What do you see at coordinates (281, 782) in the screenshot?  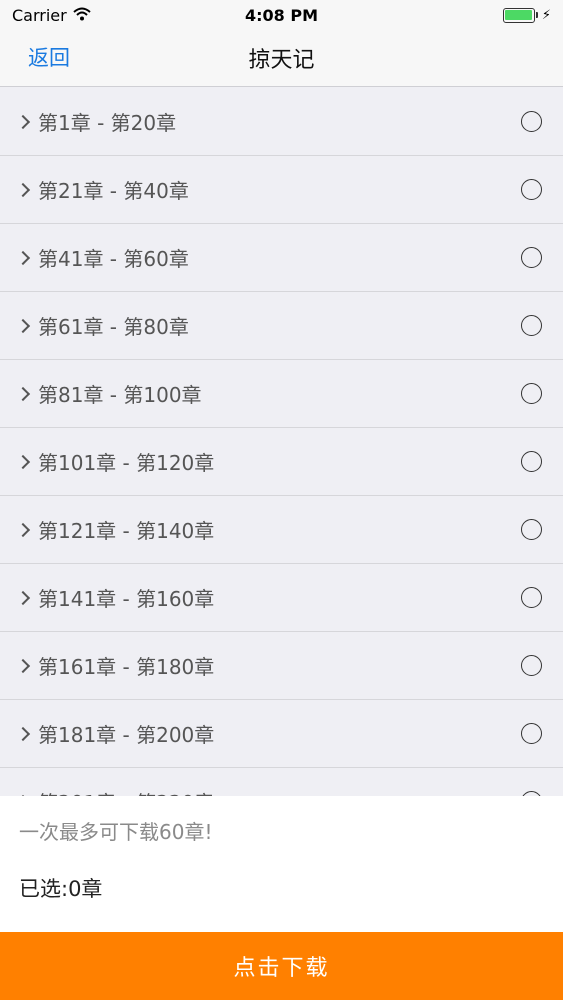 I see `chapter-row: 第201章 - 第220章` at bounding box center [281, 782].